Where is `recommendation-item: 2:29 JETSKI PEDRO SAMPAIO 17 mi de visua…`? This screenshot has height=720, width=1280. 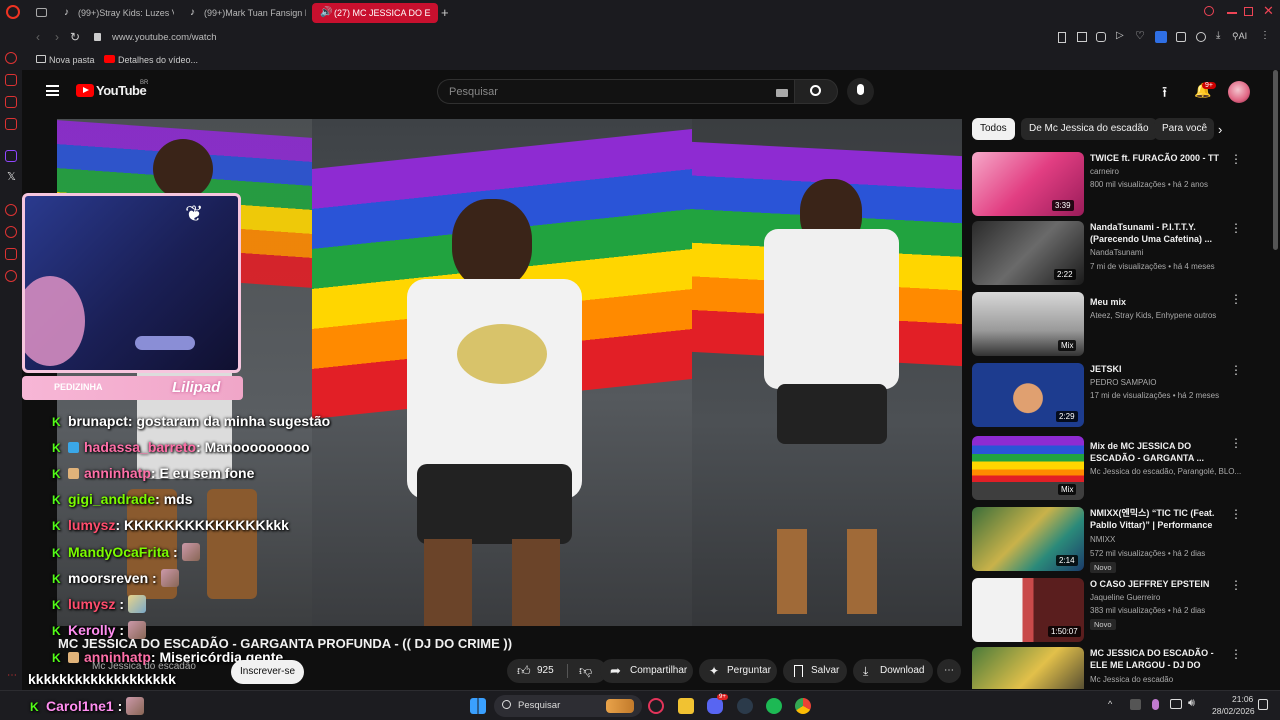
recommendation-item: 2:29 JETSKI PEDRO SAMPAIO 17 mi de visua… is located at coordinates (1117, 396).